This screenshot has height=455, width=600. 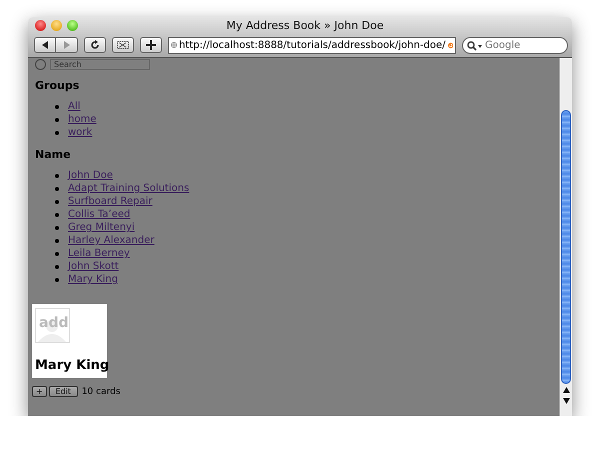 I want to click on scroll-down-arrow-icon, so click(x=566, y=401).